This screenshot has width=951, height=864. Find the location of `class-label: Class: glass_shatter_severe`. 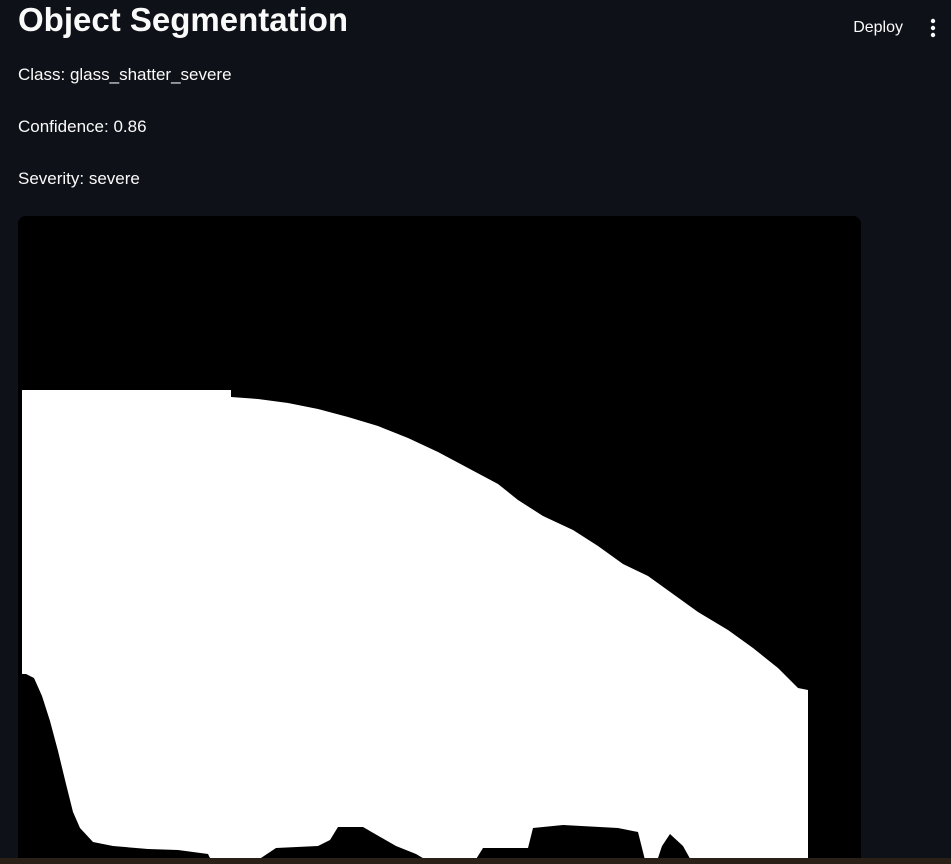

class-label: Class: glass_shatter_severe is located at coordinates (125, 74).